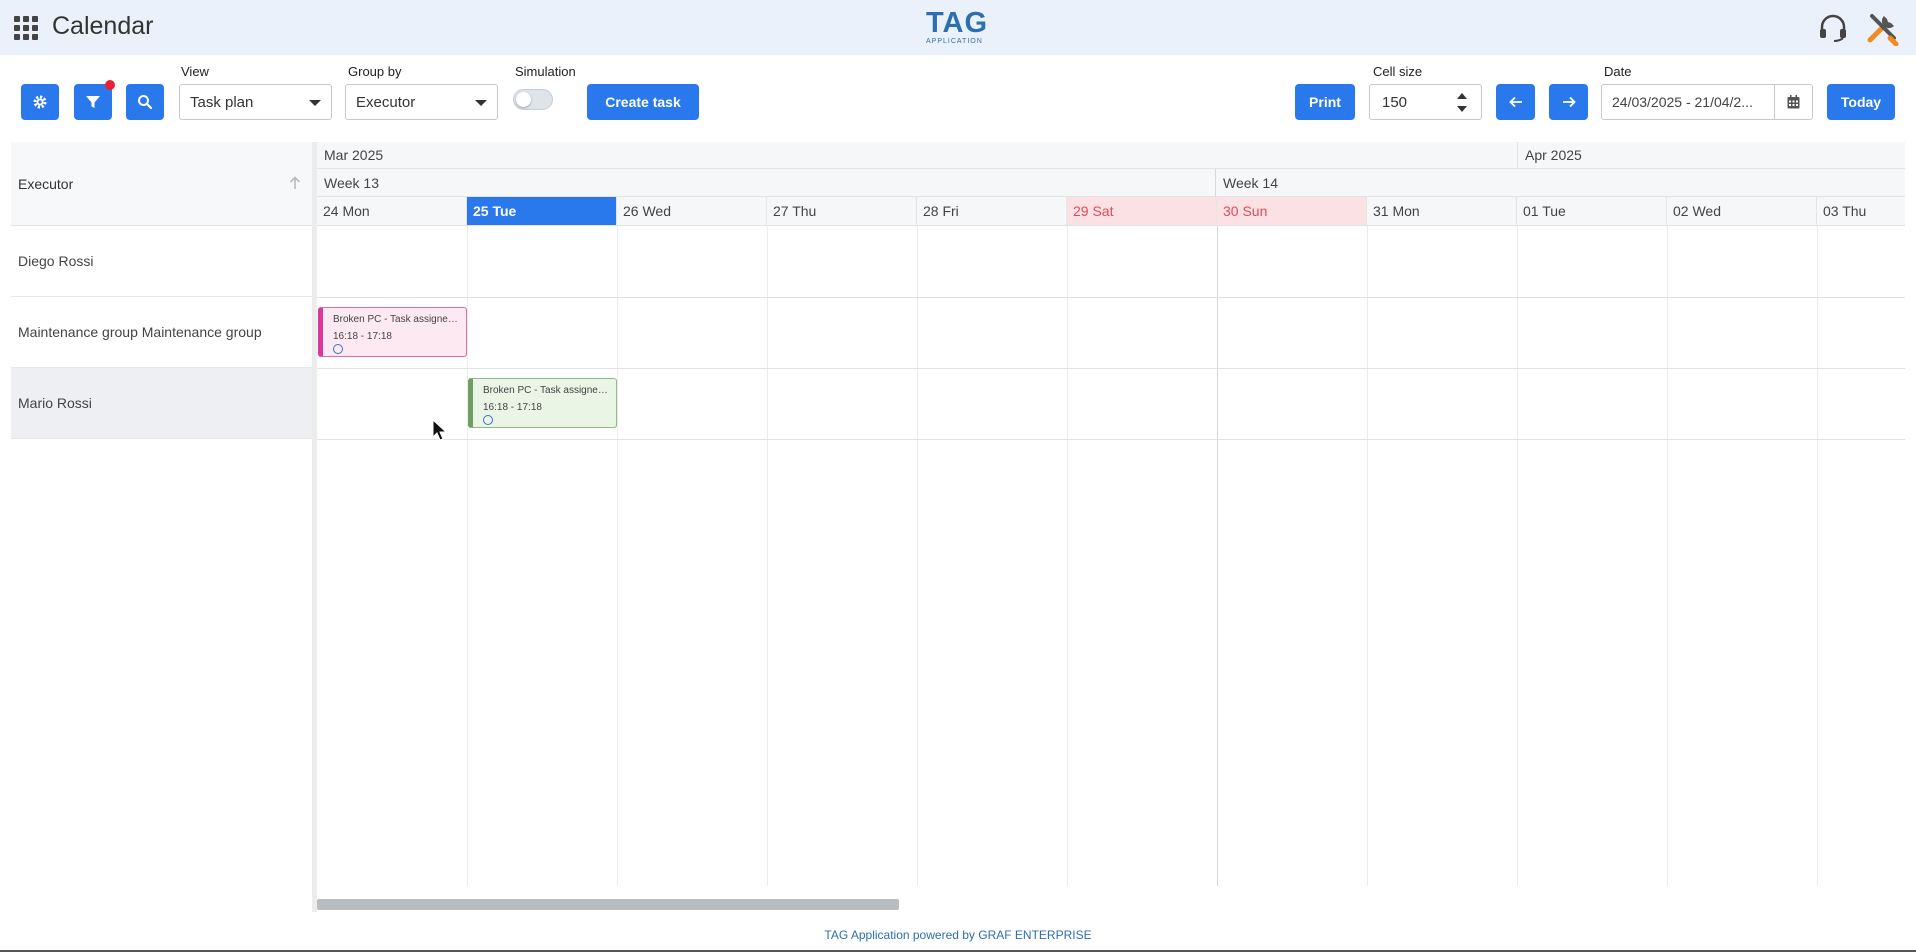  Describe the element at coordinates (992, 211) in the screenshot. I see `day-header-cell: 28 Fri` at that location.